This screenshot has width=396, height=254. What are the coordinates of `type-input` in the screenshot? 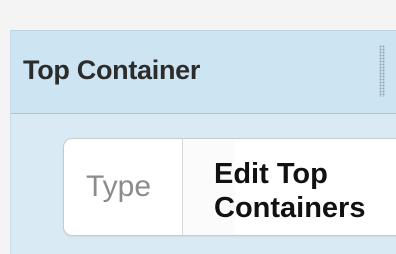 It's located at (123, 187).